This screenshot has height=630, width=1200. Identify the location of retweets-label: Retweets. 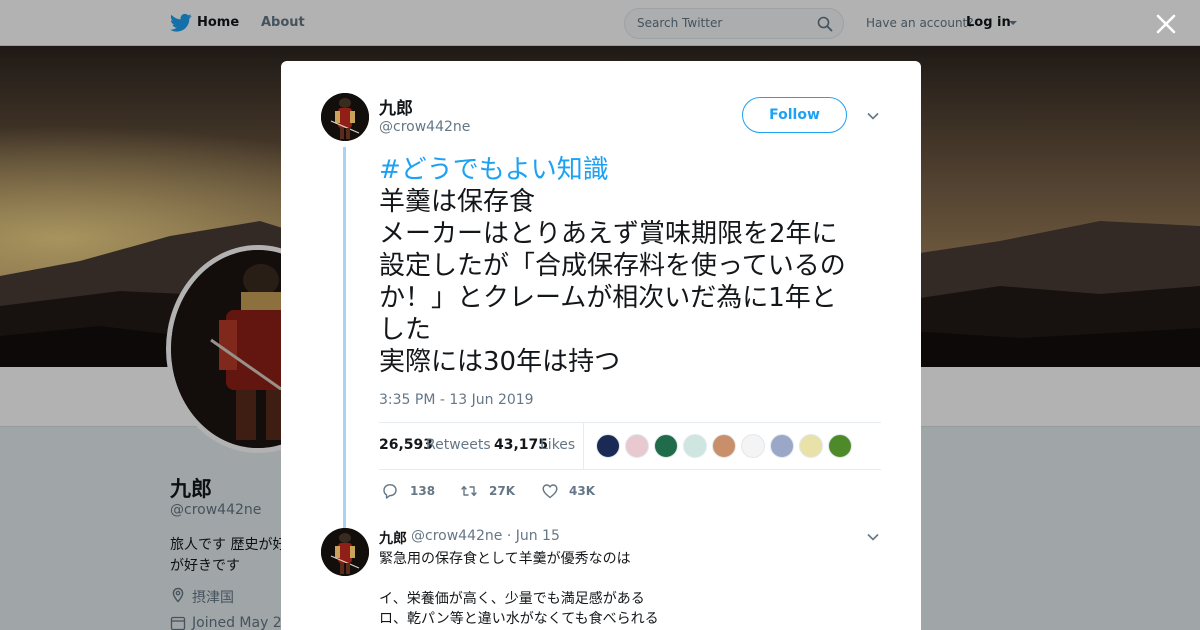
(458, 445).